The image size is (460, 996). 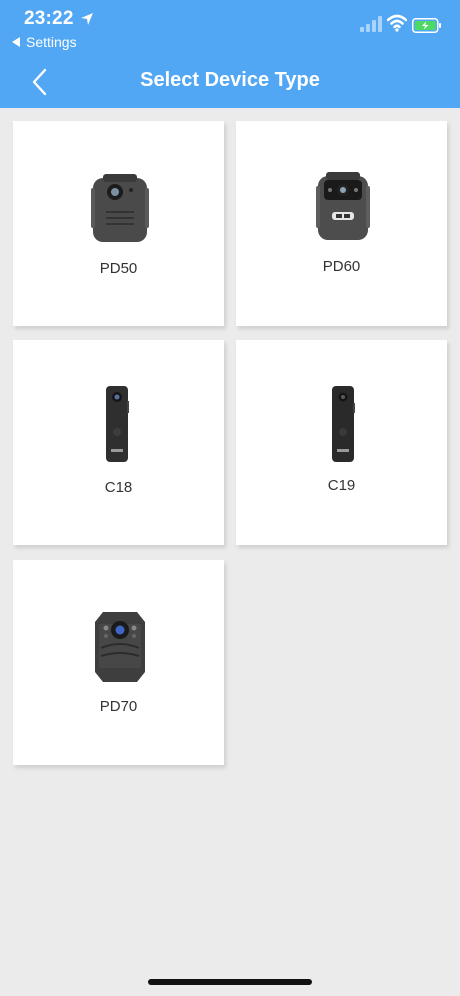 What do you see at coordinates (16, 42) in the screenshot?
I see `back-triangle-icon` at bounding box center [16, 42].